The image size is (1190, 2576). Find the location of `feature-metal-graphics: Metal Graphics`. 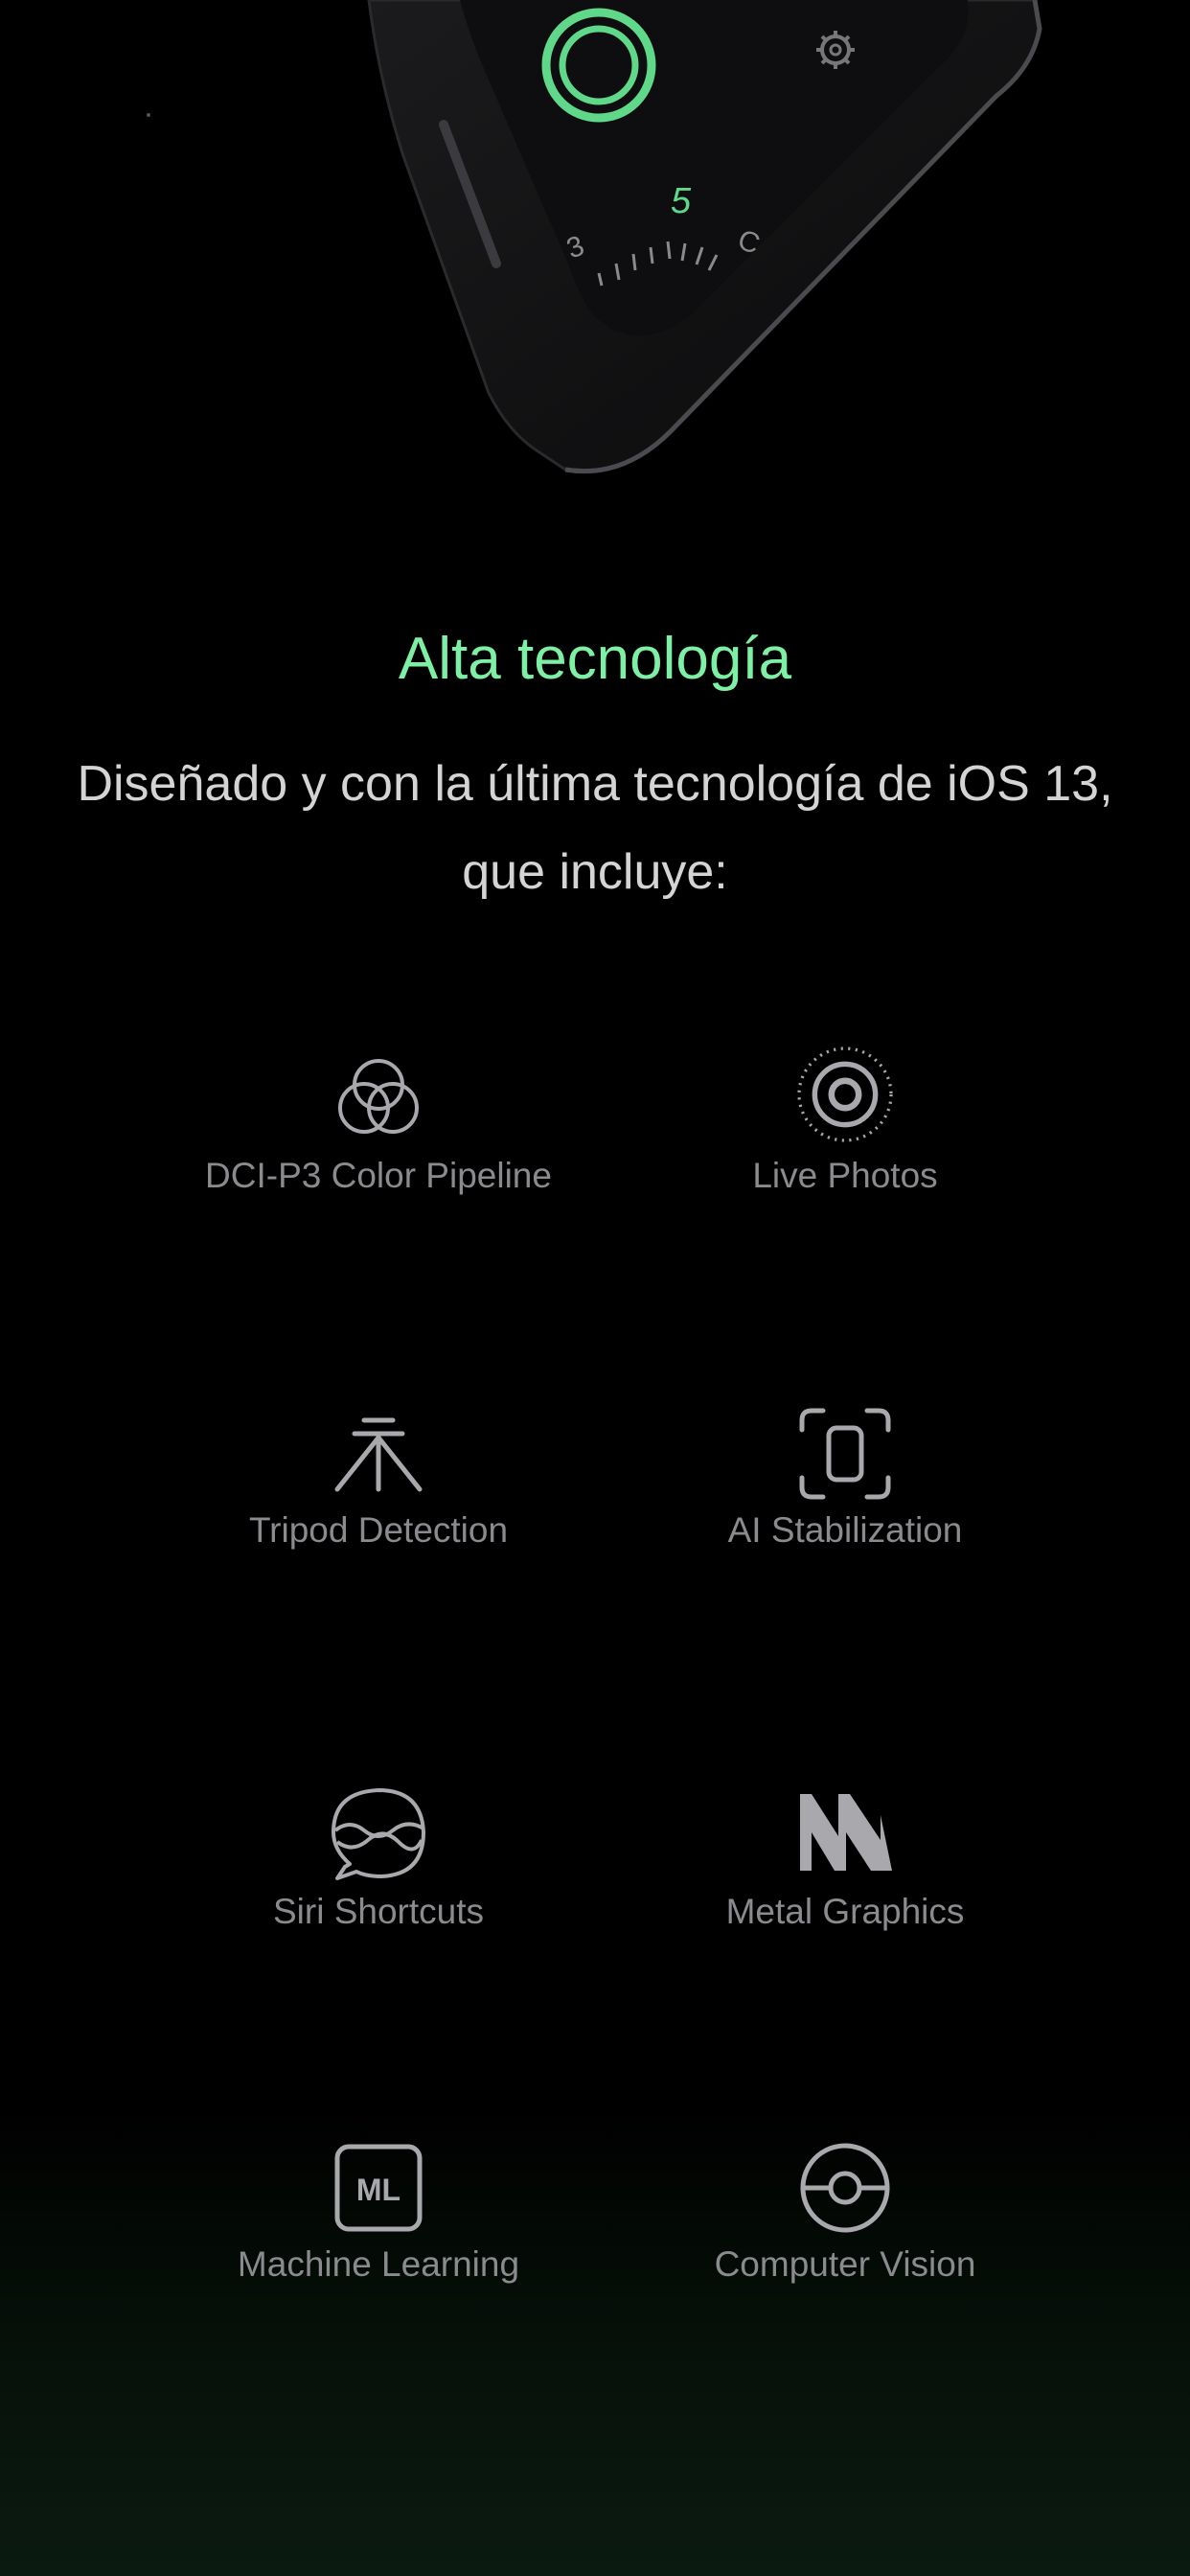

feature-metal-graphics: Metal Graphics is located at coordinates (845, 1859).